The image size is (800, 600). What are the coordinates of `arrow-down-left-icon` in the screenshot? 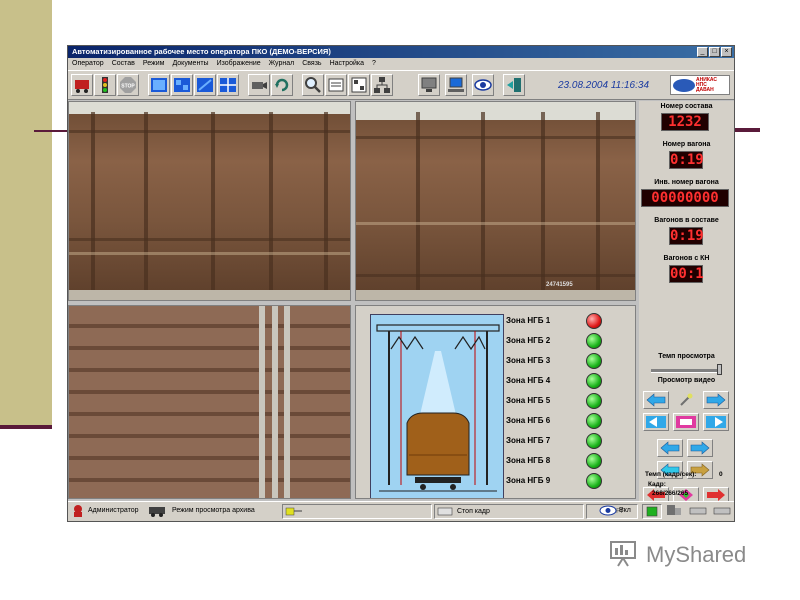 It's located at (670, 448).